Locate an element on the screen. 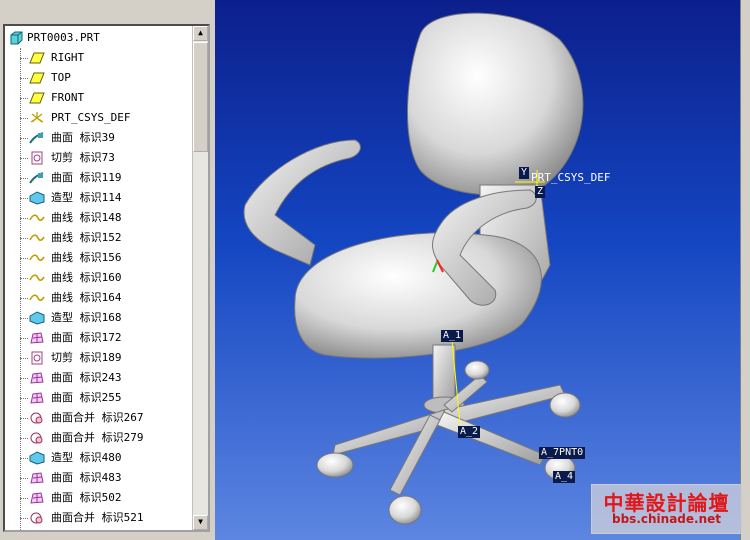 This screenshot has width=750, height=540. tree-item: 曲面 标识243 is located at coordinates (100, 378).